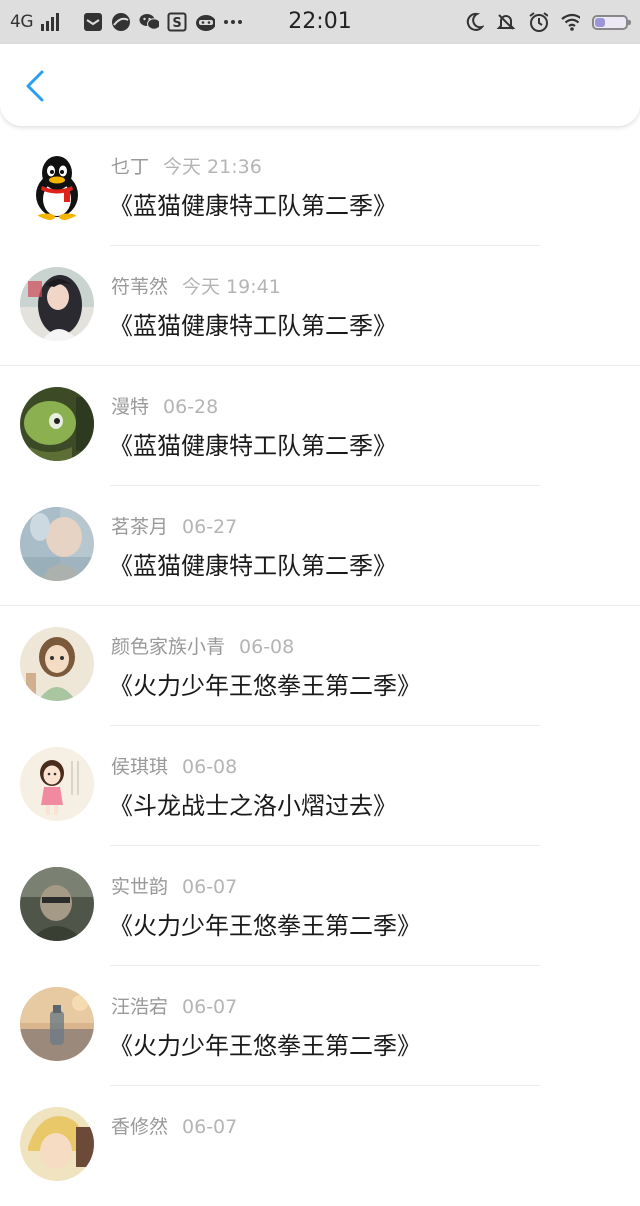 The height and width of the screenshot is (1206, 640). Describe the element at coordinates (506, 22) in the screenshot. I see `bell-off-icon` at that location.